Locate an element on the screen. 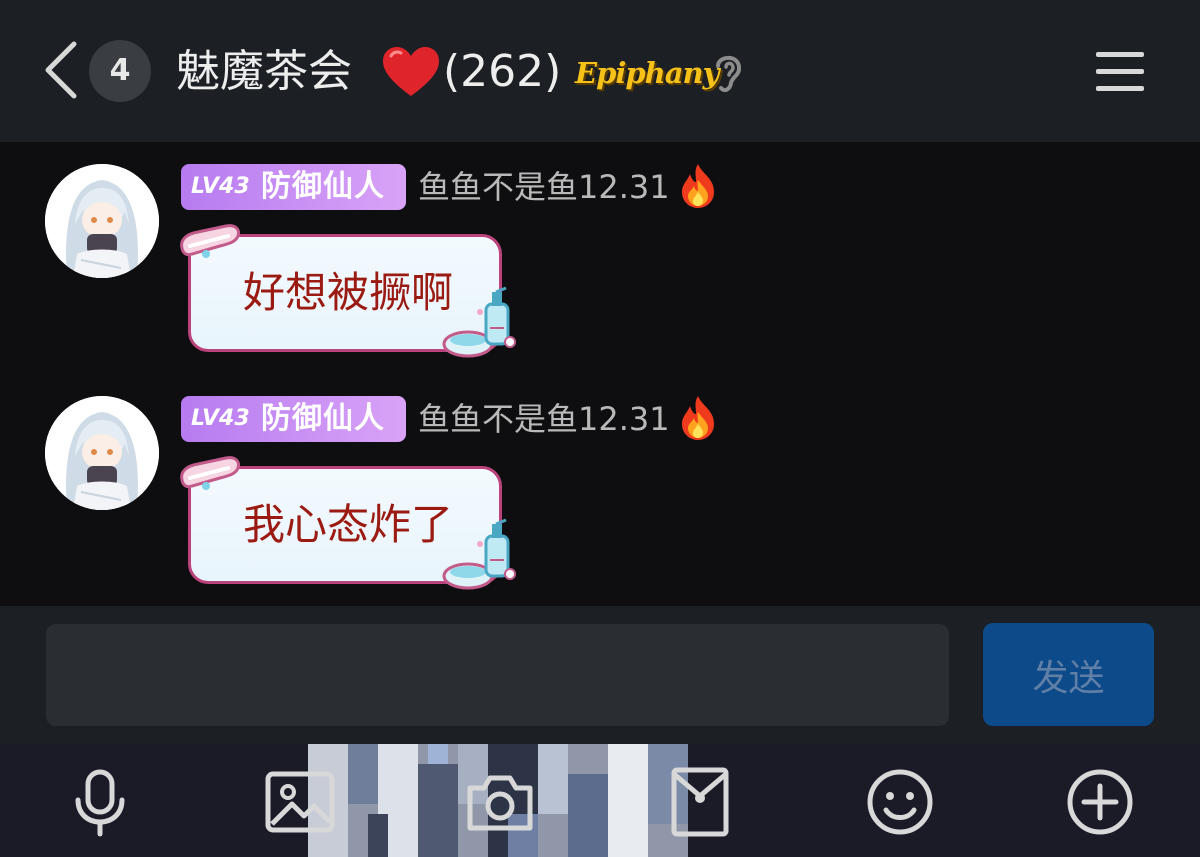 This screenshot has height=857, width=1200. more-button is located at coordinates (1100, 802).